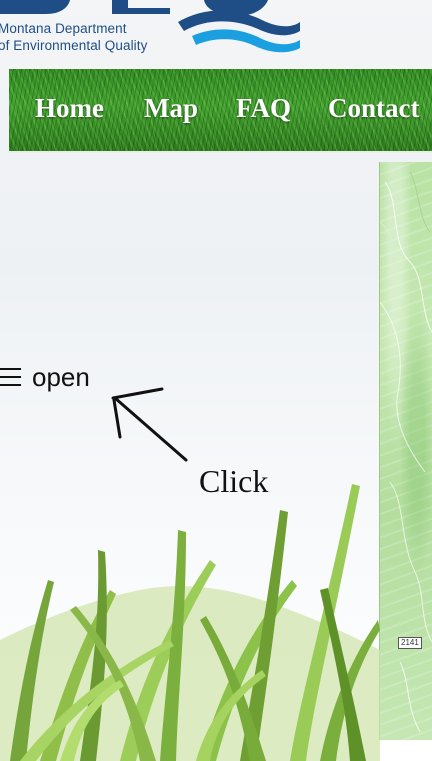  I want to click on menu-open-toggle: open, so click(45, 377).